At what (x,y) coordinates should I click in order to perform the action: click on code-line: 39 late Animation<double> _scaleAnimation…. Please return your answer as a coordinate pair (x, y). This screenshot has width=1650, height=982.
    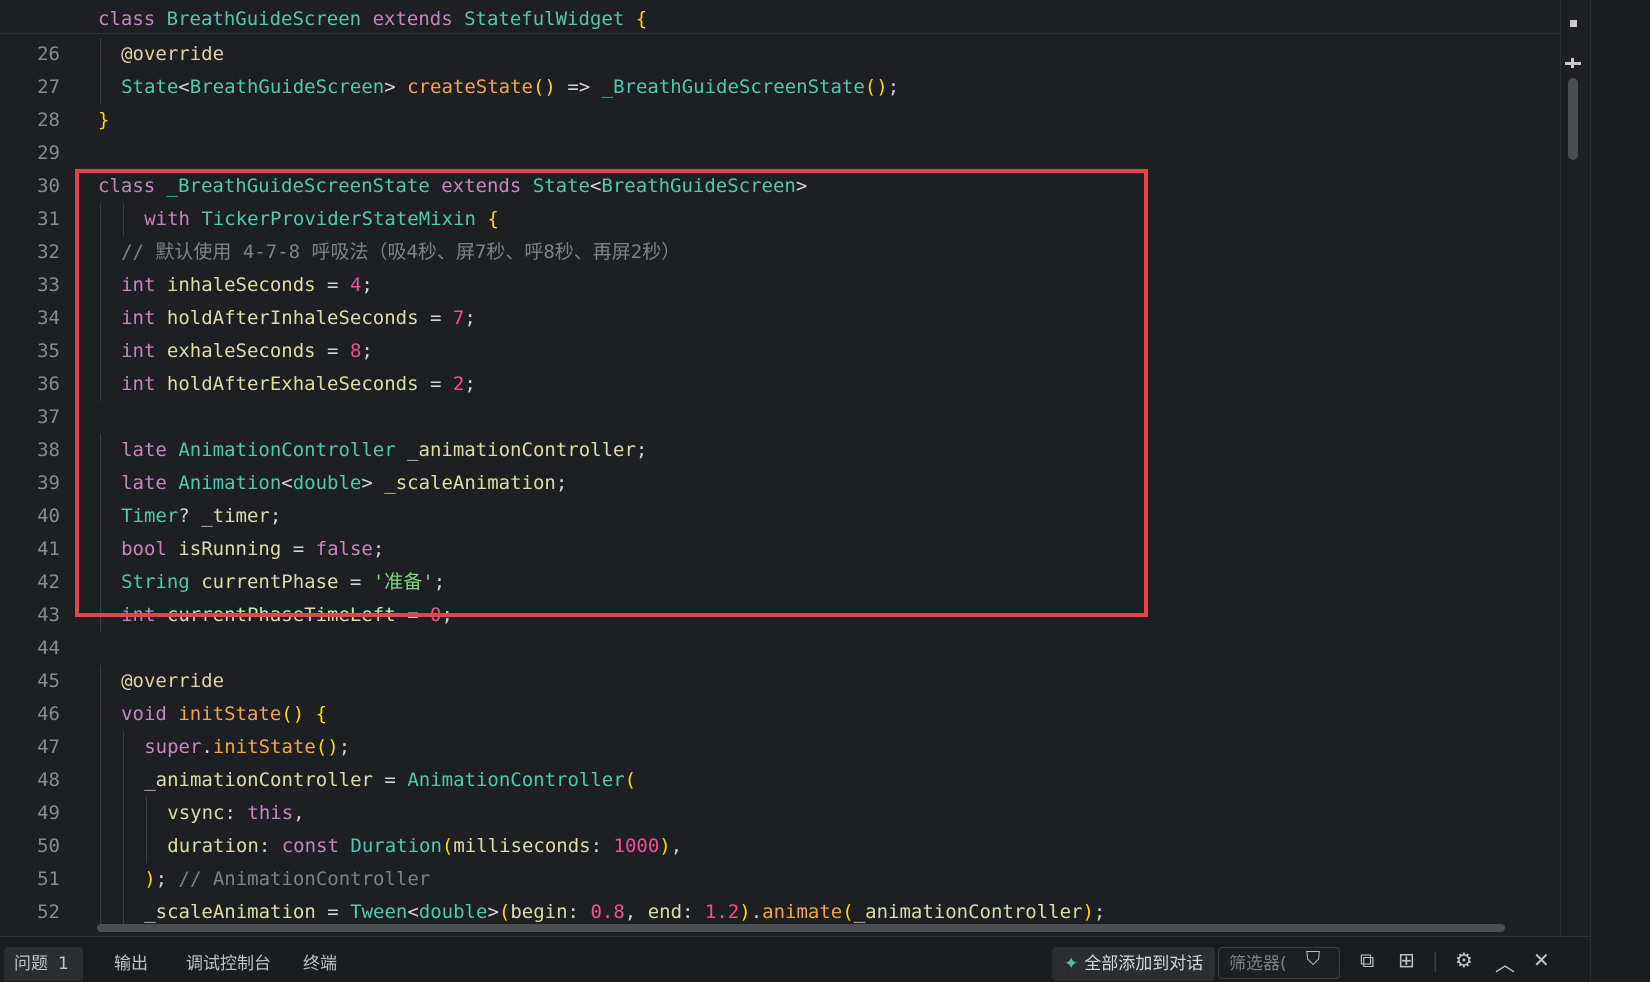
    Looking at the image, I should click on (780, 483).